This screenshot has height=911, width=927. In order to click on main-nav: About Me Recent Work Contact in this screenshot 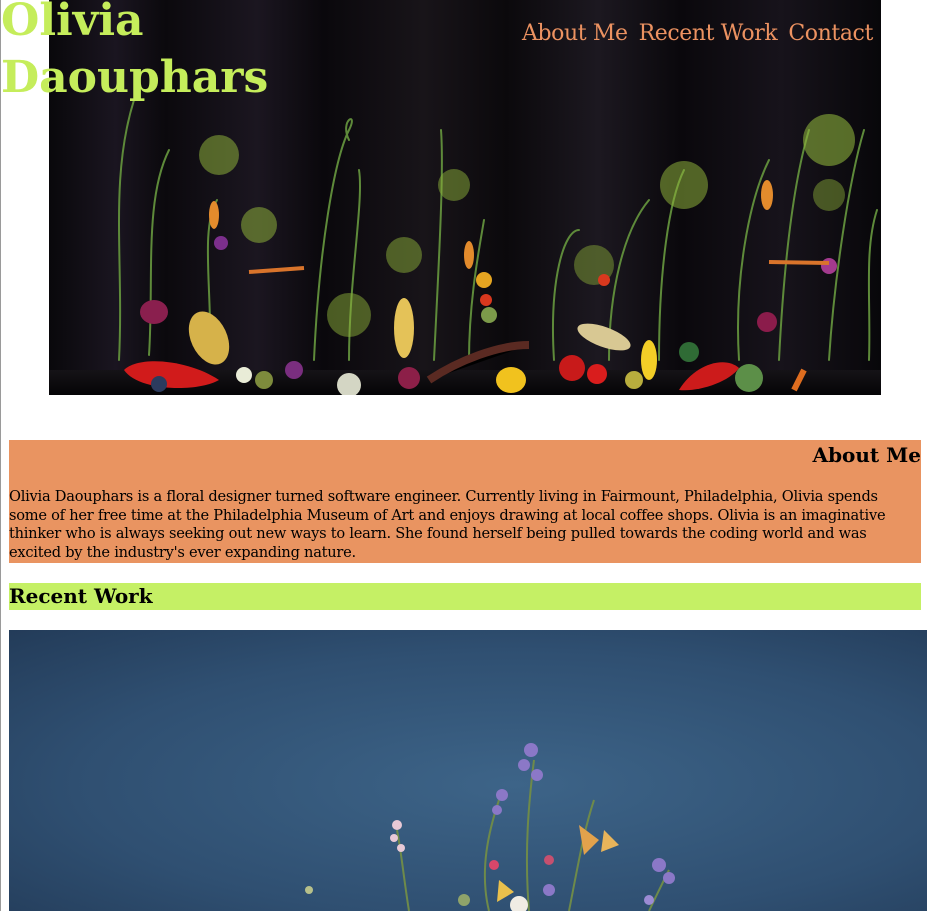, I will do `click(697, 34)`.